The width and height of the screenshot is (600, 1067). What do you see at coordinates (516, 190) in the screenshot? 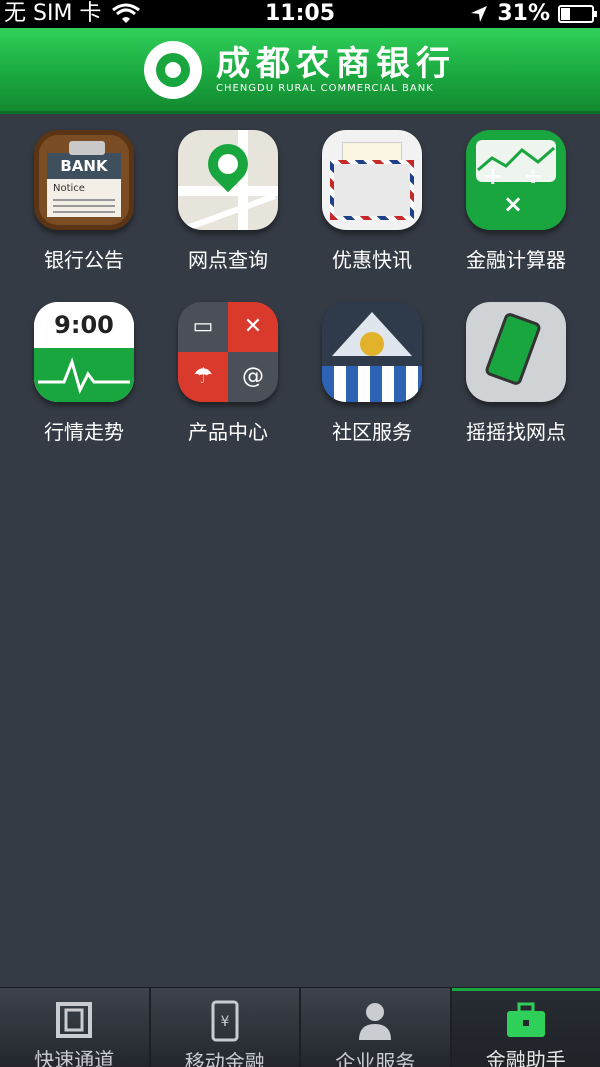
I see `calculator-keys: + ÷ ×` at bounding box center [516, 190].